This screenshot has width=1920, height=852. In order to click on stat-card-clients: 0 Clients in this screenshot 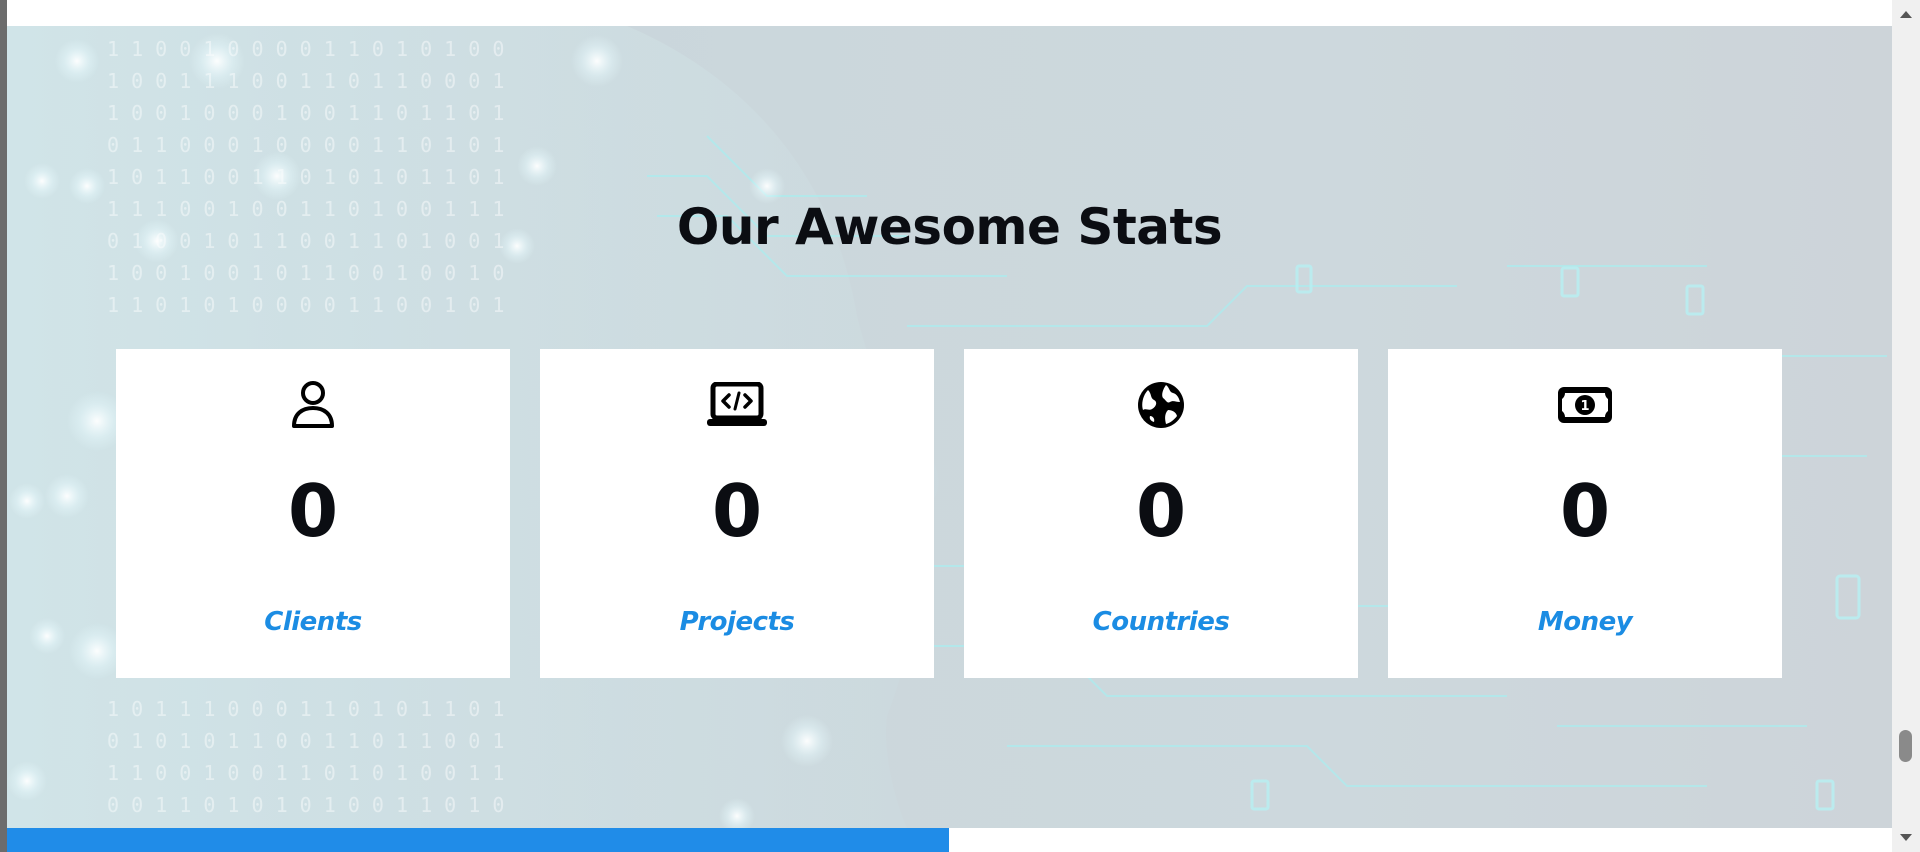, I will do `click(313, 513)`.